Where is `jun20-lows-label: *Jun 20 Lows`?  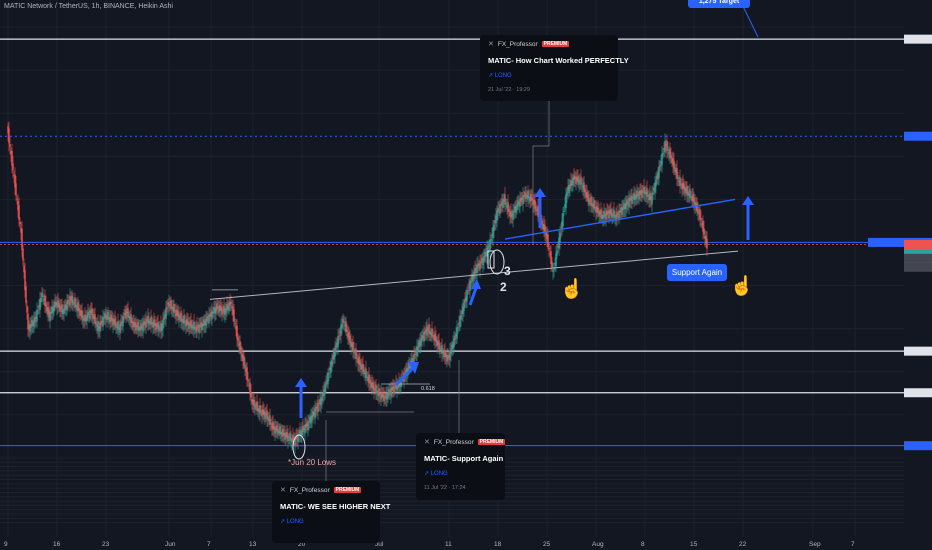 jun20-lows-label: *Jun 20 Lows is located at coordinates (312, 462).